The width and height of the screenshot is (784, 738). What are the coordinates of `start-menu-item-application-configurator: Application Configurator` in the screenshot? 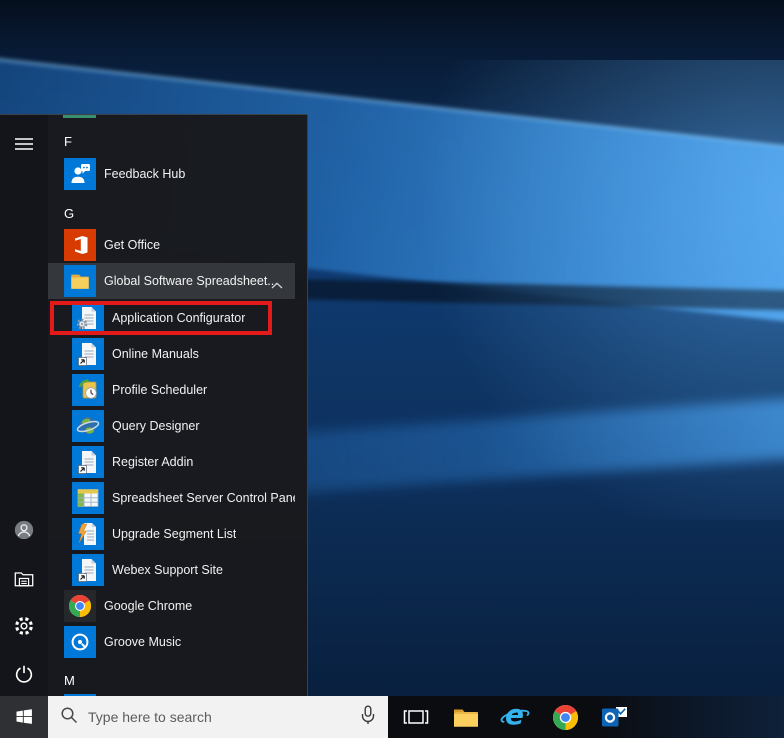 It's located at (171, 318).